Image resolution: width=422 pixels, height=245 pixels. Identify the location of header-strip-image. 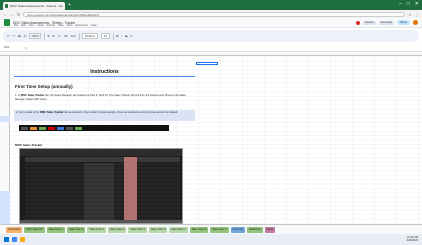
(94, 128).